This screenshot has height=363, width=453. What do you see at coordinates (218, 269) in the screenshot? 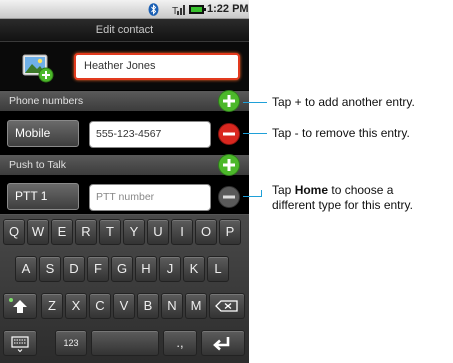
I see `key-l: L` at bounding box center [218, 269].